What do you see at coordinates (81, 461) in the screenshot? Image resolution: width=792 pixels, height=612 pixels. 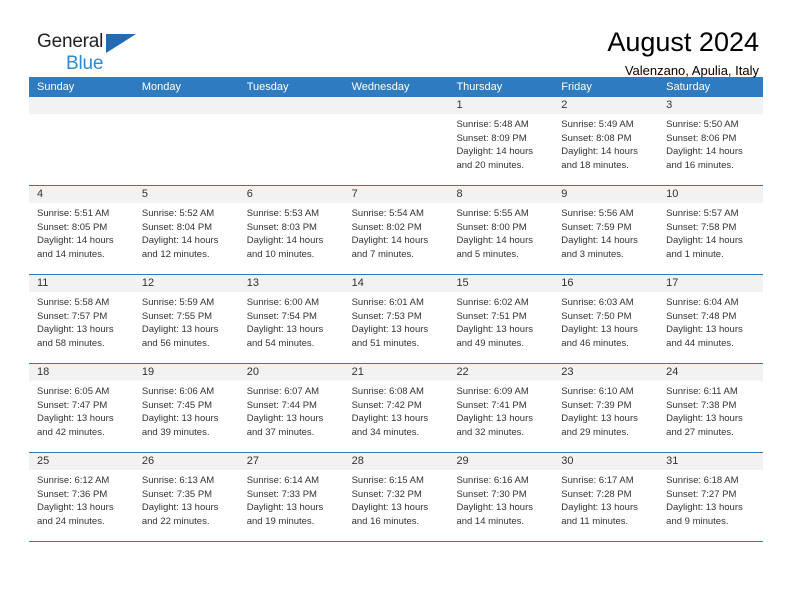 I see `day-number-band: 25` at bounding box center [81, 461].